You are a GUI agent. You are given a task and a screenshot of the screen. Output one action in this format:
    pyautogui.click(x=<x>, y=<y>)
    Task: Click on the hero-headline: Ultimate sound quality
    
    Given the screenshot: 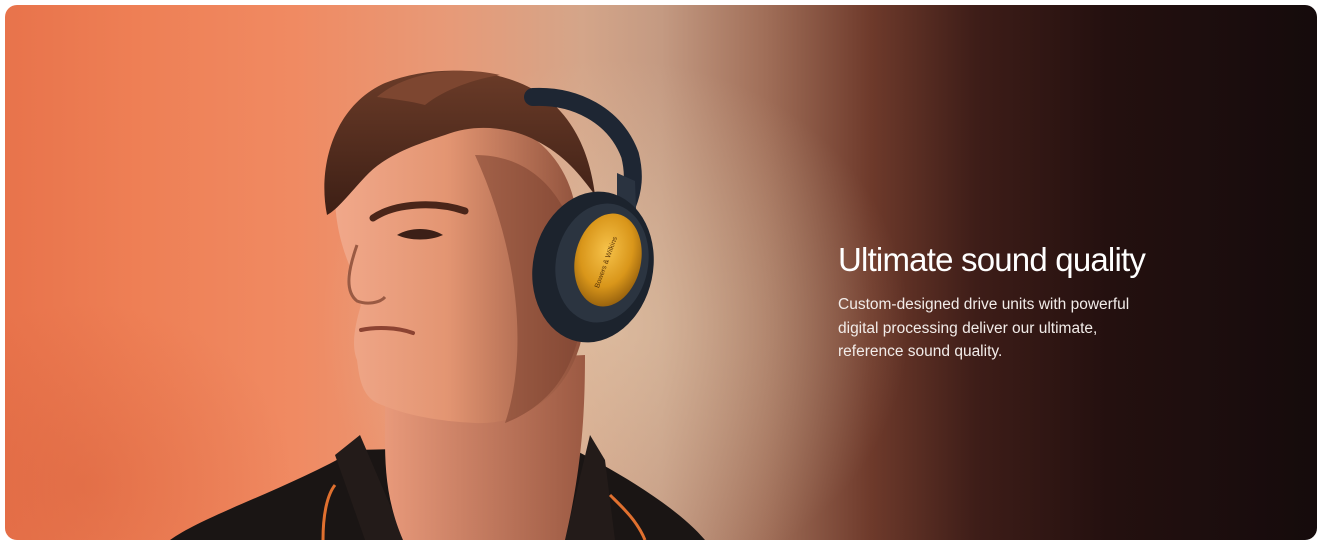 What is the action you would take?
    pyautogui.click(x=992, y=259)
    